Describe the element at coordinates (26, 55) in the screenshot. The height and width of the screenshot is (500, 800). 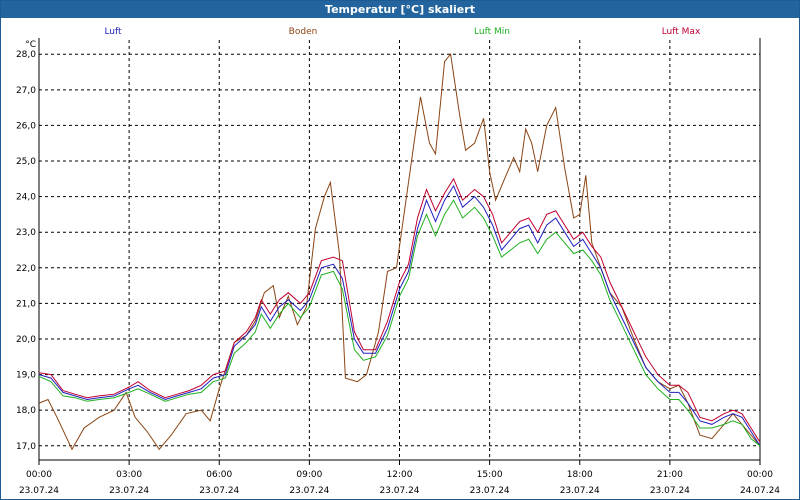
I see `y-tick-label: 28,0` at that location.